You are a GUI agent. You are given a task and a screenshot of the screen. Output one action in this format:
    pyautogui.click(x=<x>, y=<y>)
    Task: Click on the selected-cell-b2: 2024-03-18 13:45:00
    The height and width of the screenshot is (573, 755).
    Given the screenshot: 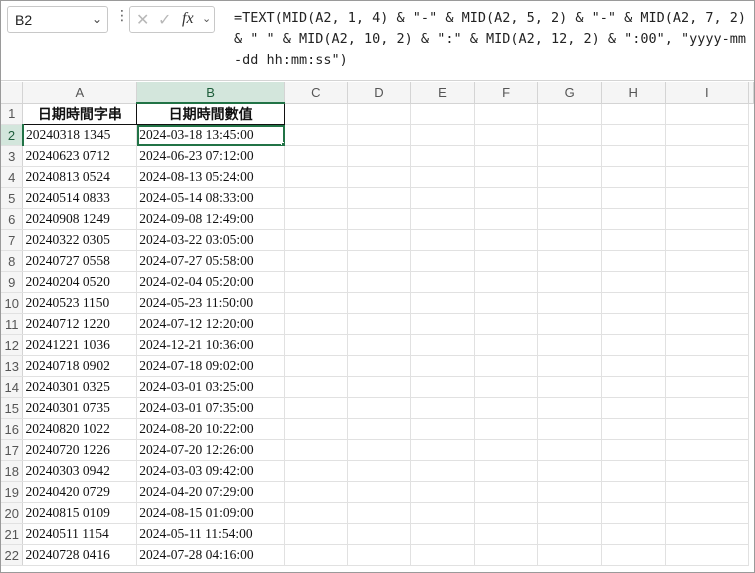 What is the action you would take?
    pyautogui.click(x=210, y=135)
    